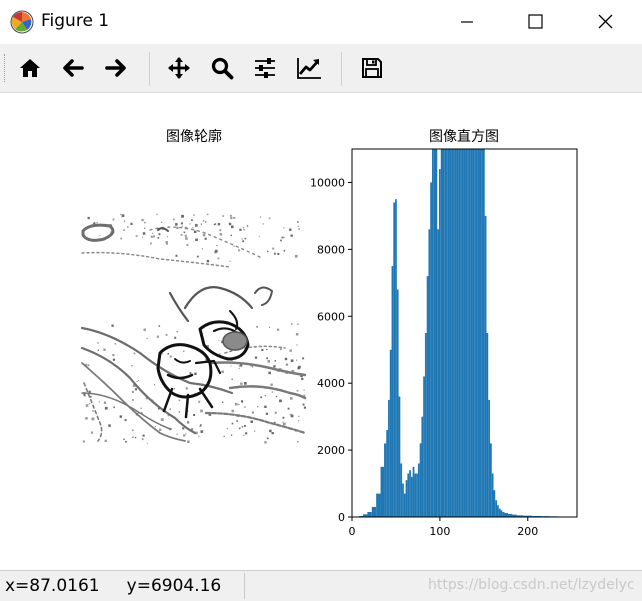  Describe the element at coordinates (116, 68) in the screenshot. I see `forward-button` at that location.